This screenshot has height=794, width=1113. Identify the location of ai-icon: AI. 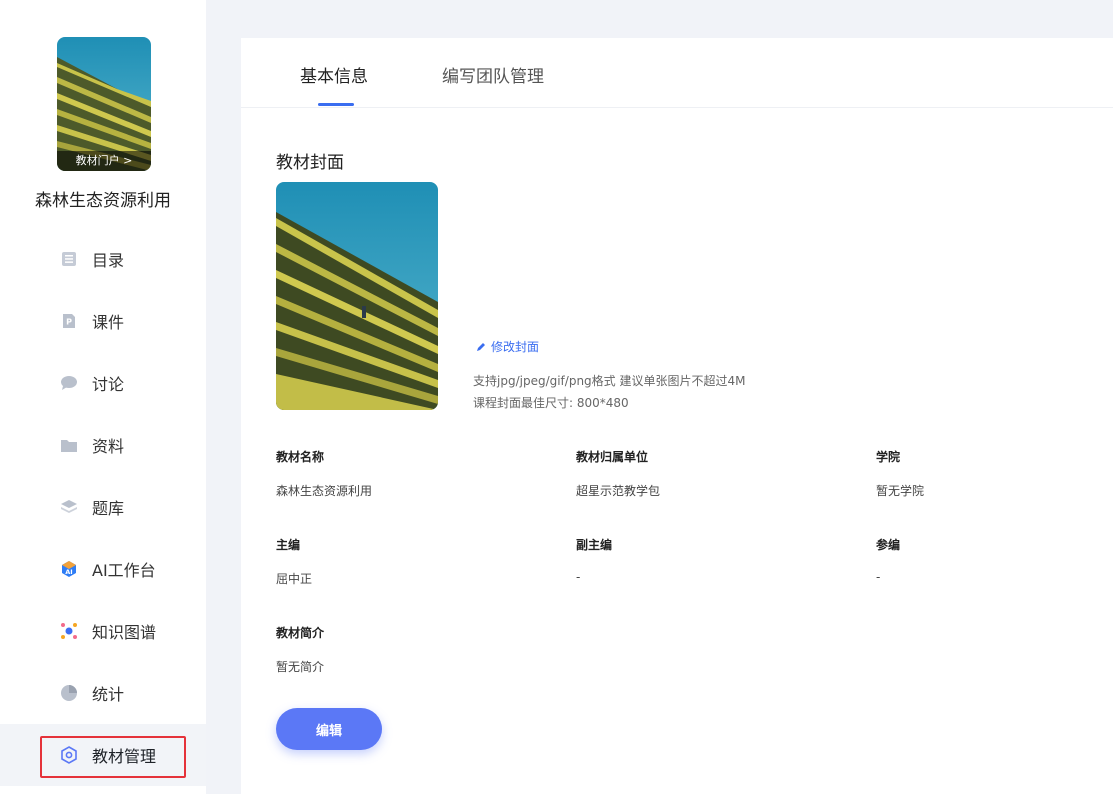
(69, 569).